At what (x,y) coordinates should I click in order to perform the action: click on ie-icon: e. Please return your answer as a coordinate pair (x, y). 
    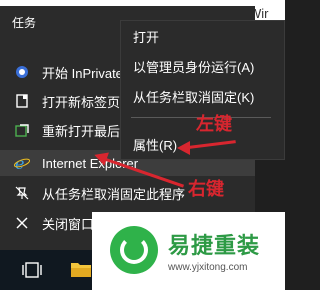
    Looking at the image, I should click on (22, 163).